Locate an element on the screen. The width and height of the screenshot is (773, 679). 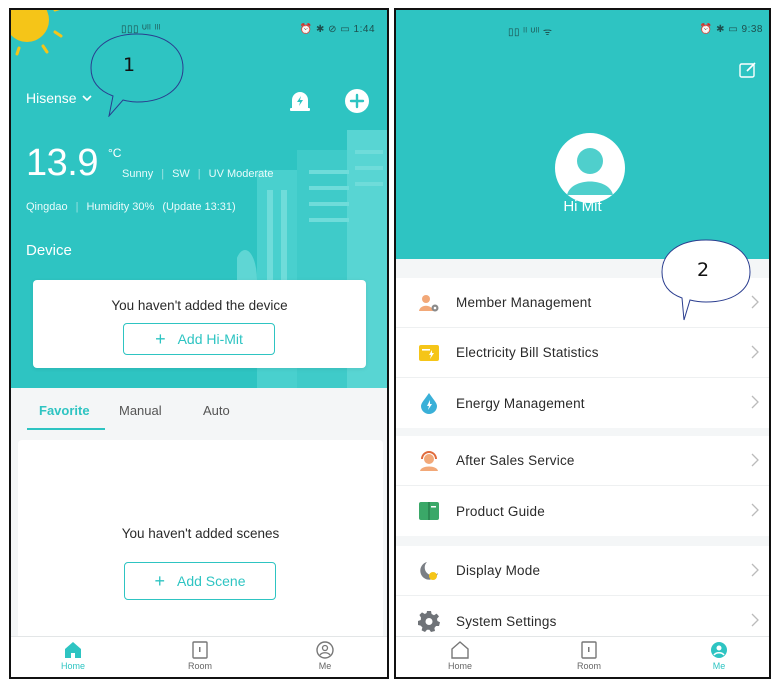
scene-tabs: Favorite Manual Auto is located at coordinates (199, 413).